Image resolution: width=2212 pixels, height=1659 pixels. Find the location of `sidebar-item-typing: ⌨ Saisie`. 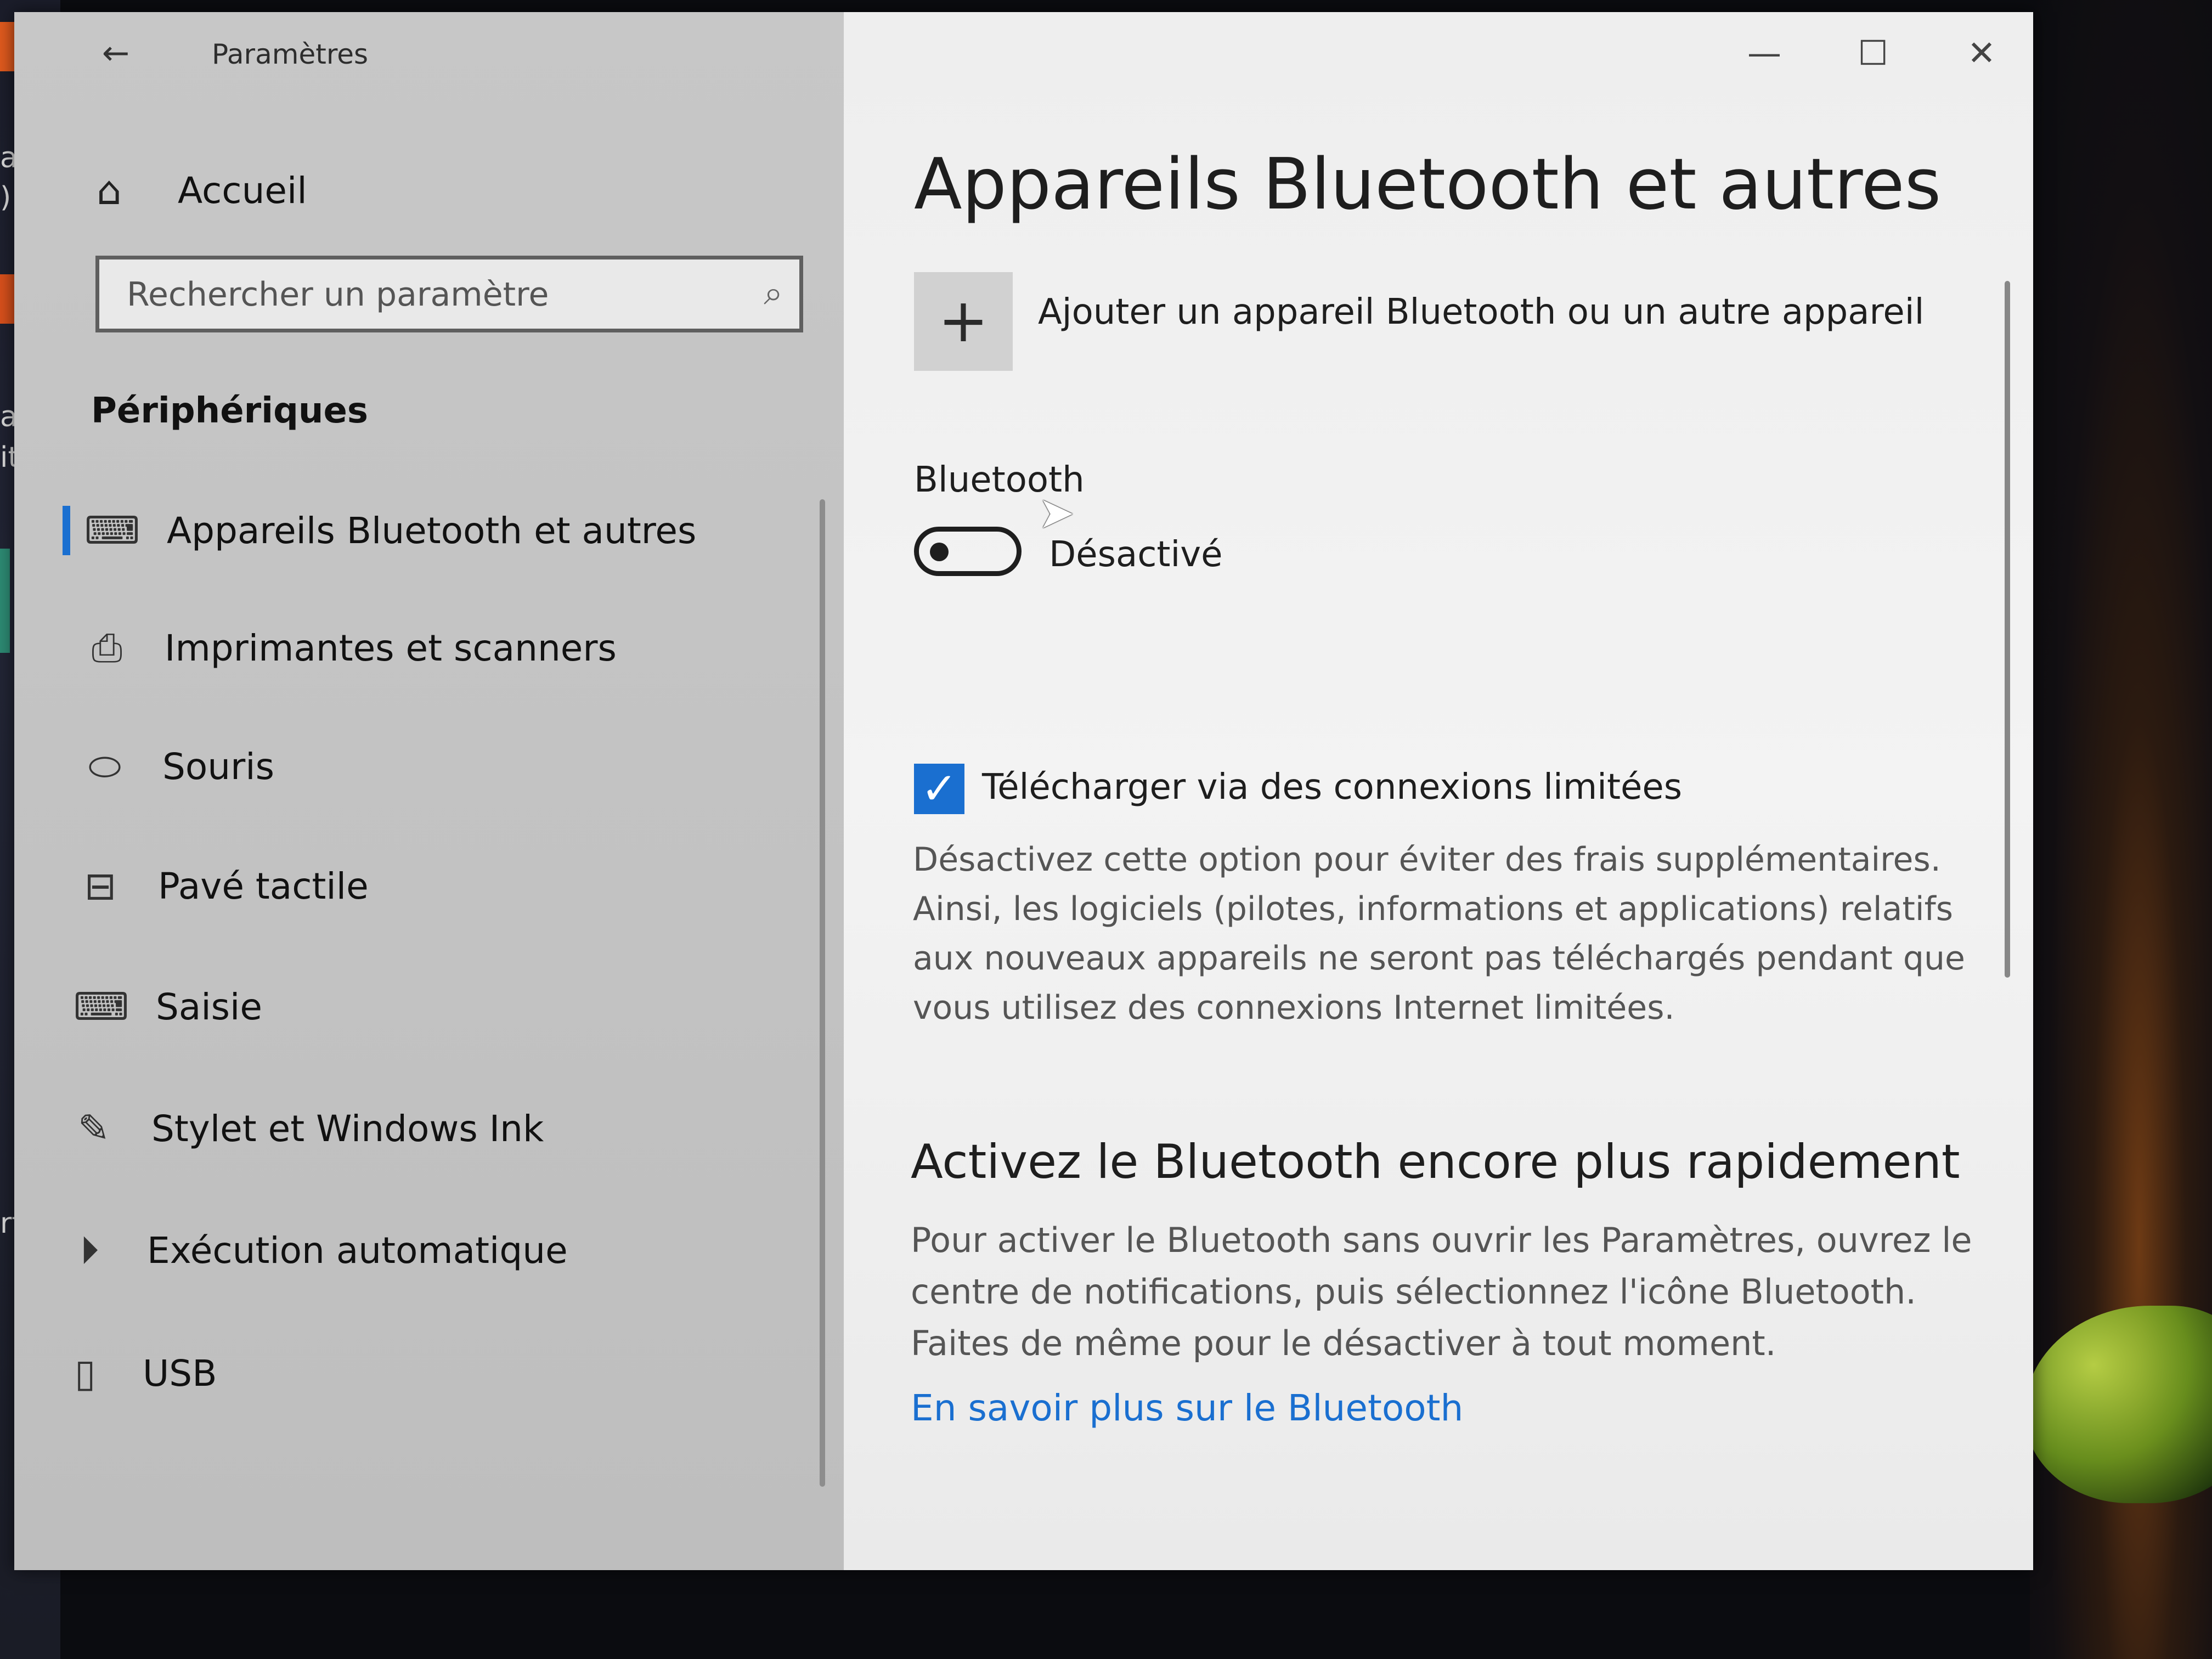

sidebar-item-typing: ⌨ Saisie is located at coordinates (168, 1007).